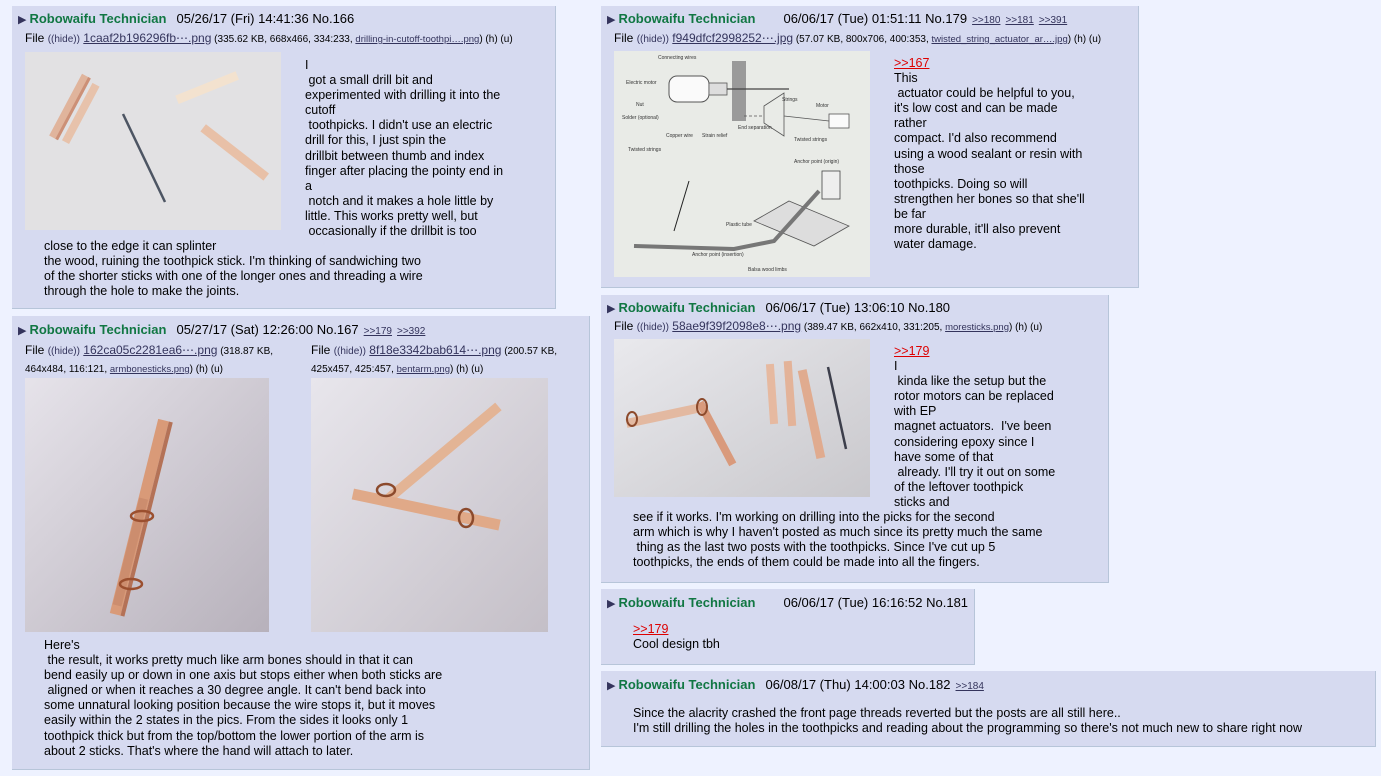 The width and height of the screenshot is (1381, 776). I want to click on post-number: No.166, so click(333, 18).